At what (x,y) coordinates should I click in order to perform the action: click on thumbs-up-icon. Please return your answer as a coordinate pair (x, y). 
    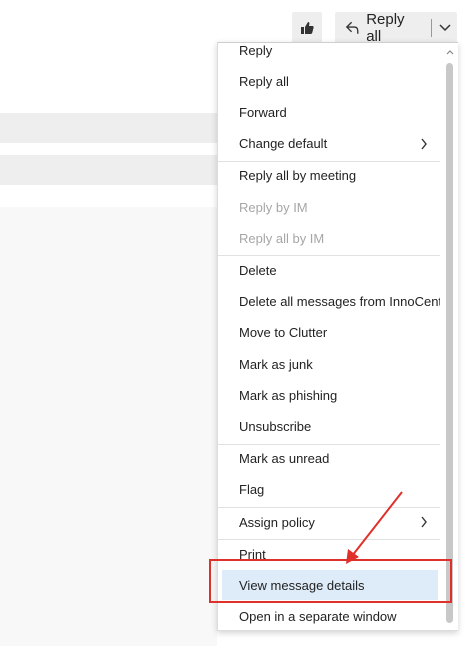
    Looking at the image, I should click on (307, 28).